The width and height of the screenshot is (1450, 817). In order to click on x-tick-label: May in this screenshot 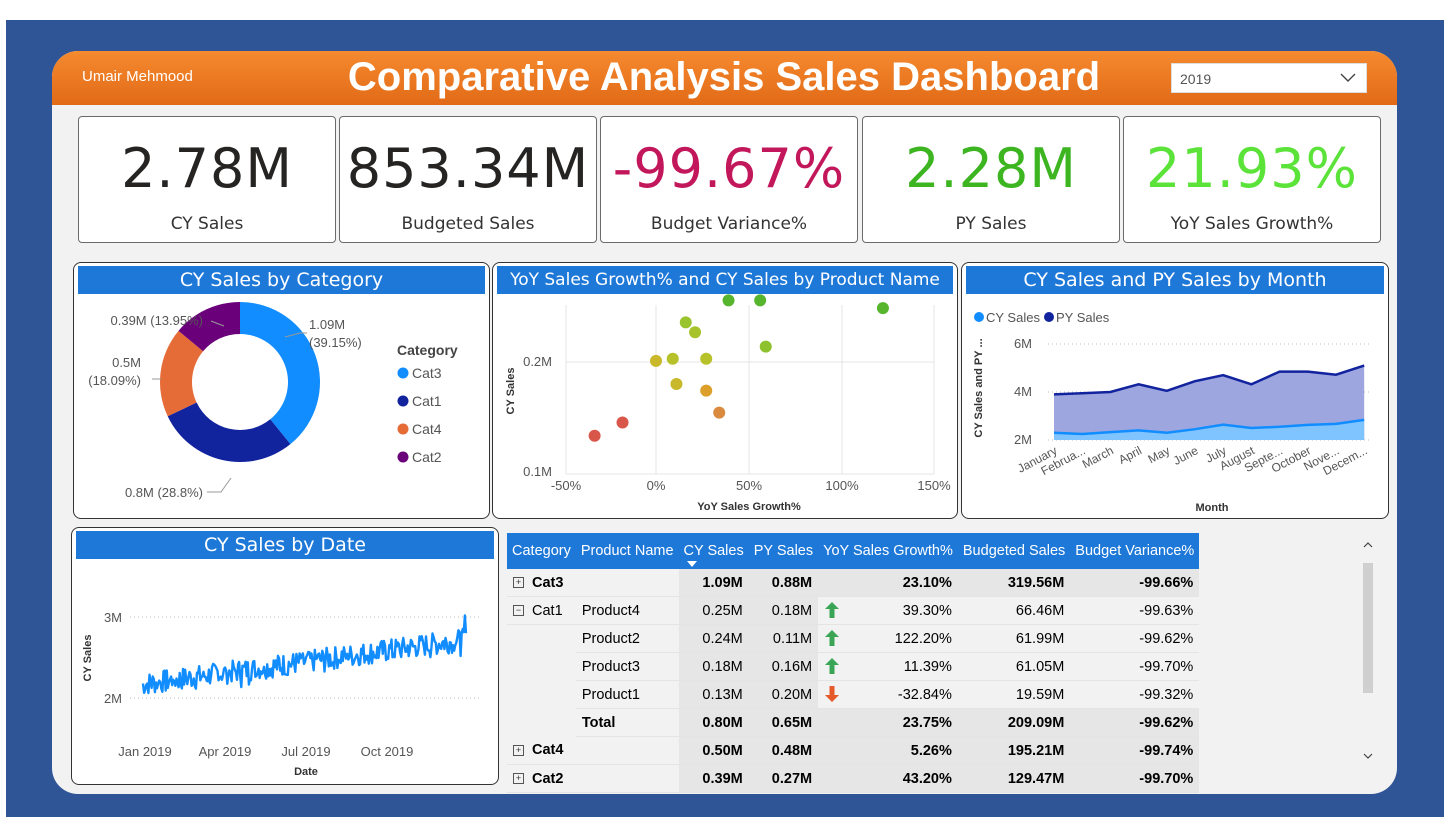, I will do `click(1159, 454)`.